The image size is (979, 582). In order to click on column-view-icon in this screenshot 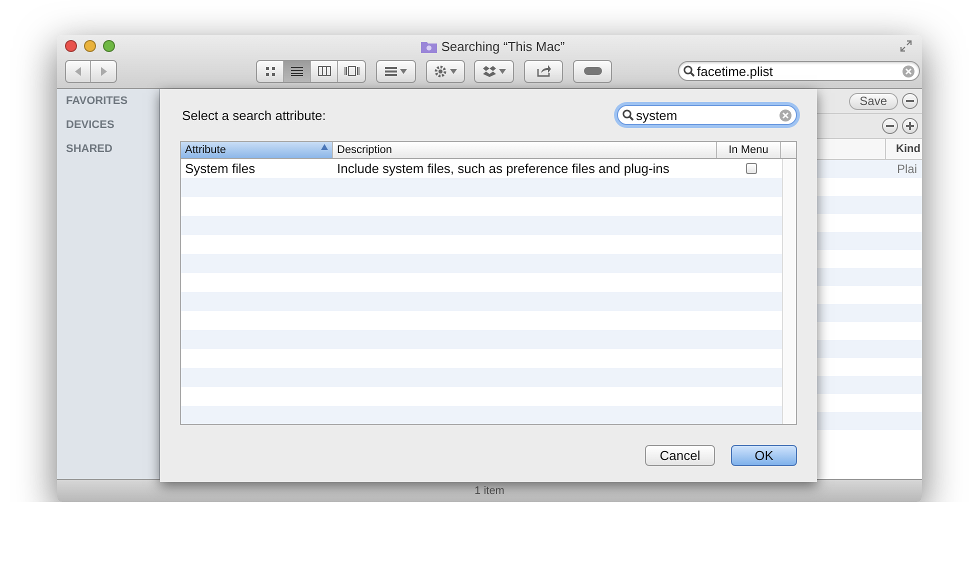, I will do `click(324, 71)`.